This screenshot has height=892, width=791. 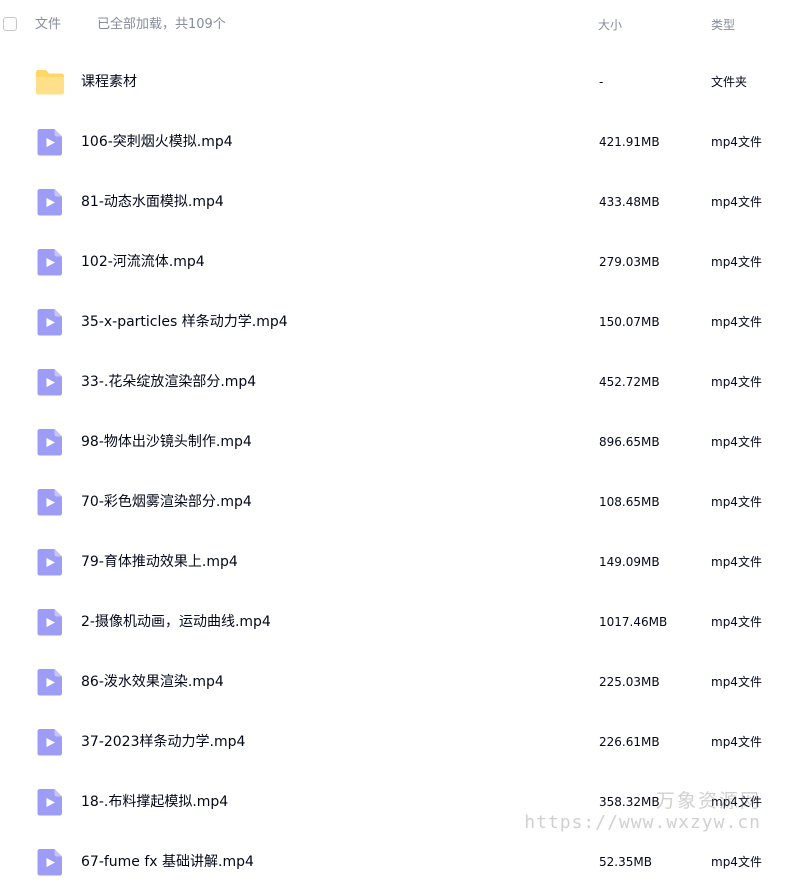 What do you see at coordinates (629, 322) in the screenshot?
I see `file-size: 150.07MB` at bounding box center [629, 322].